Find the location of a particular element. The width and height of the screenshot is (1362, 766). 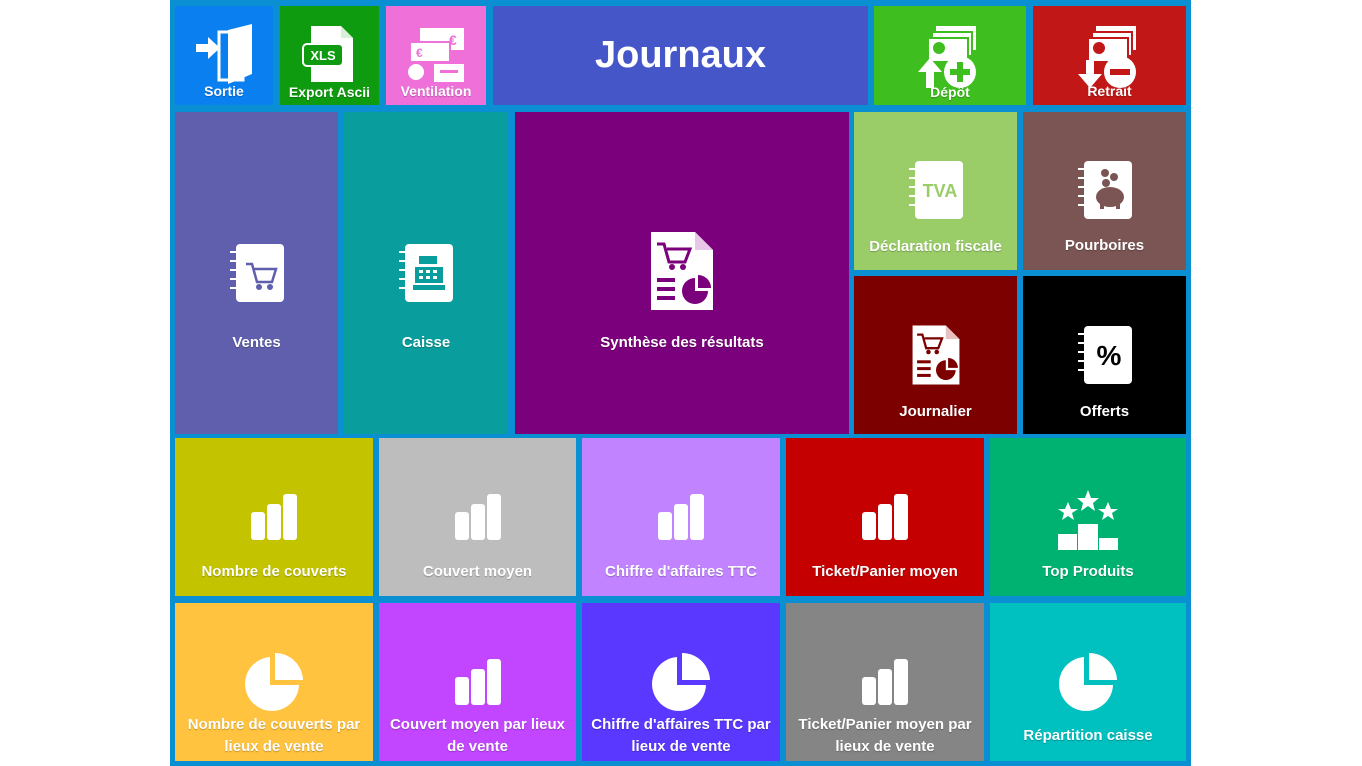

sales-label: Ventes is located at coordinates (256, 342).